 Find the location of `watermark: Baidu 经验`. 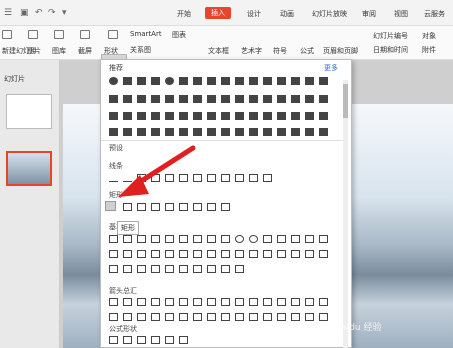

watermark: Baidu 经验 is located at coordinates (358, 328).